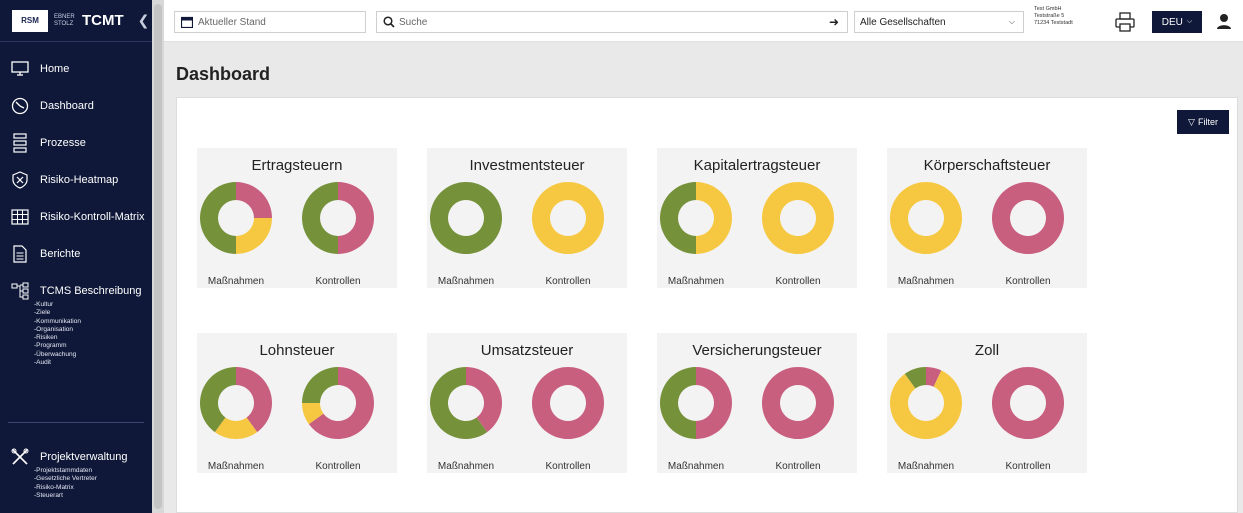 This screenshot has height=513, width=1243. I want to click on print-icon, so click(1125, 22).